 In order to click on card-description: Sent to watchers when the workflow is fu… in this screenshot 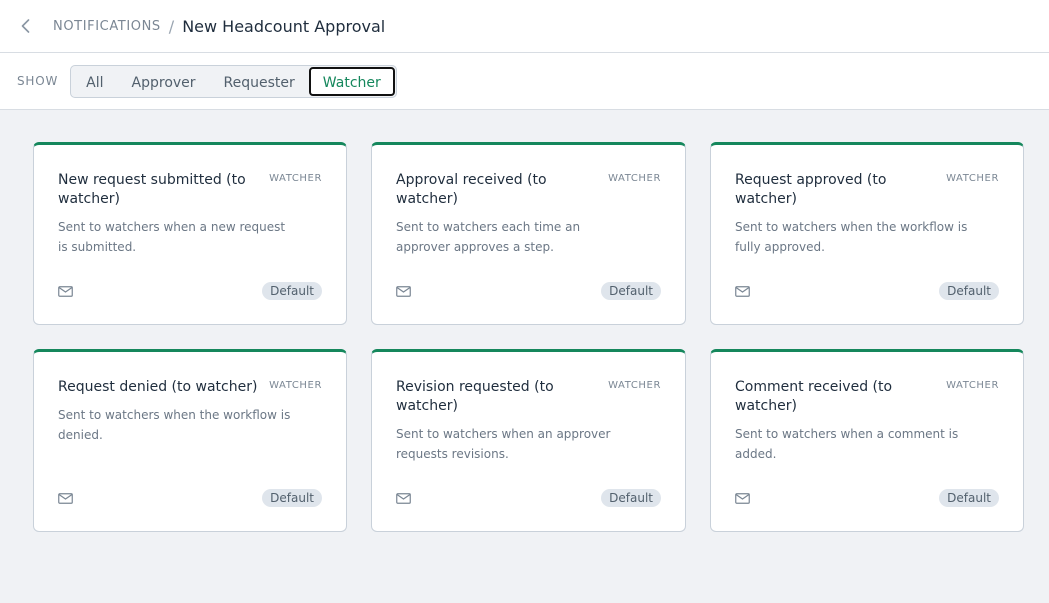, I will do `click(851, 237)`.